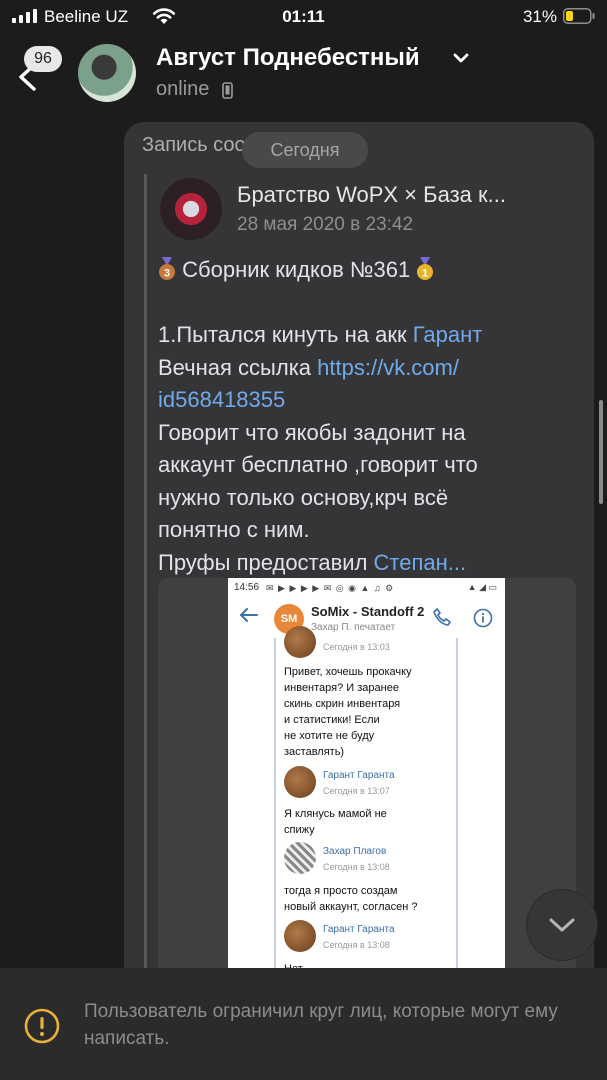  What do you see at coordinates (145, 598) in the screenshot?
I see `repost-divider` at bounding box center [145, 598].